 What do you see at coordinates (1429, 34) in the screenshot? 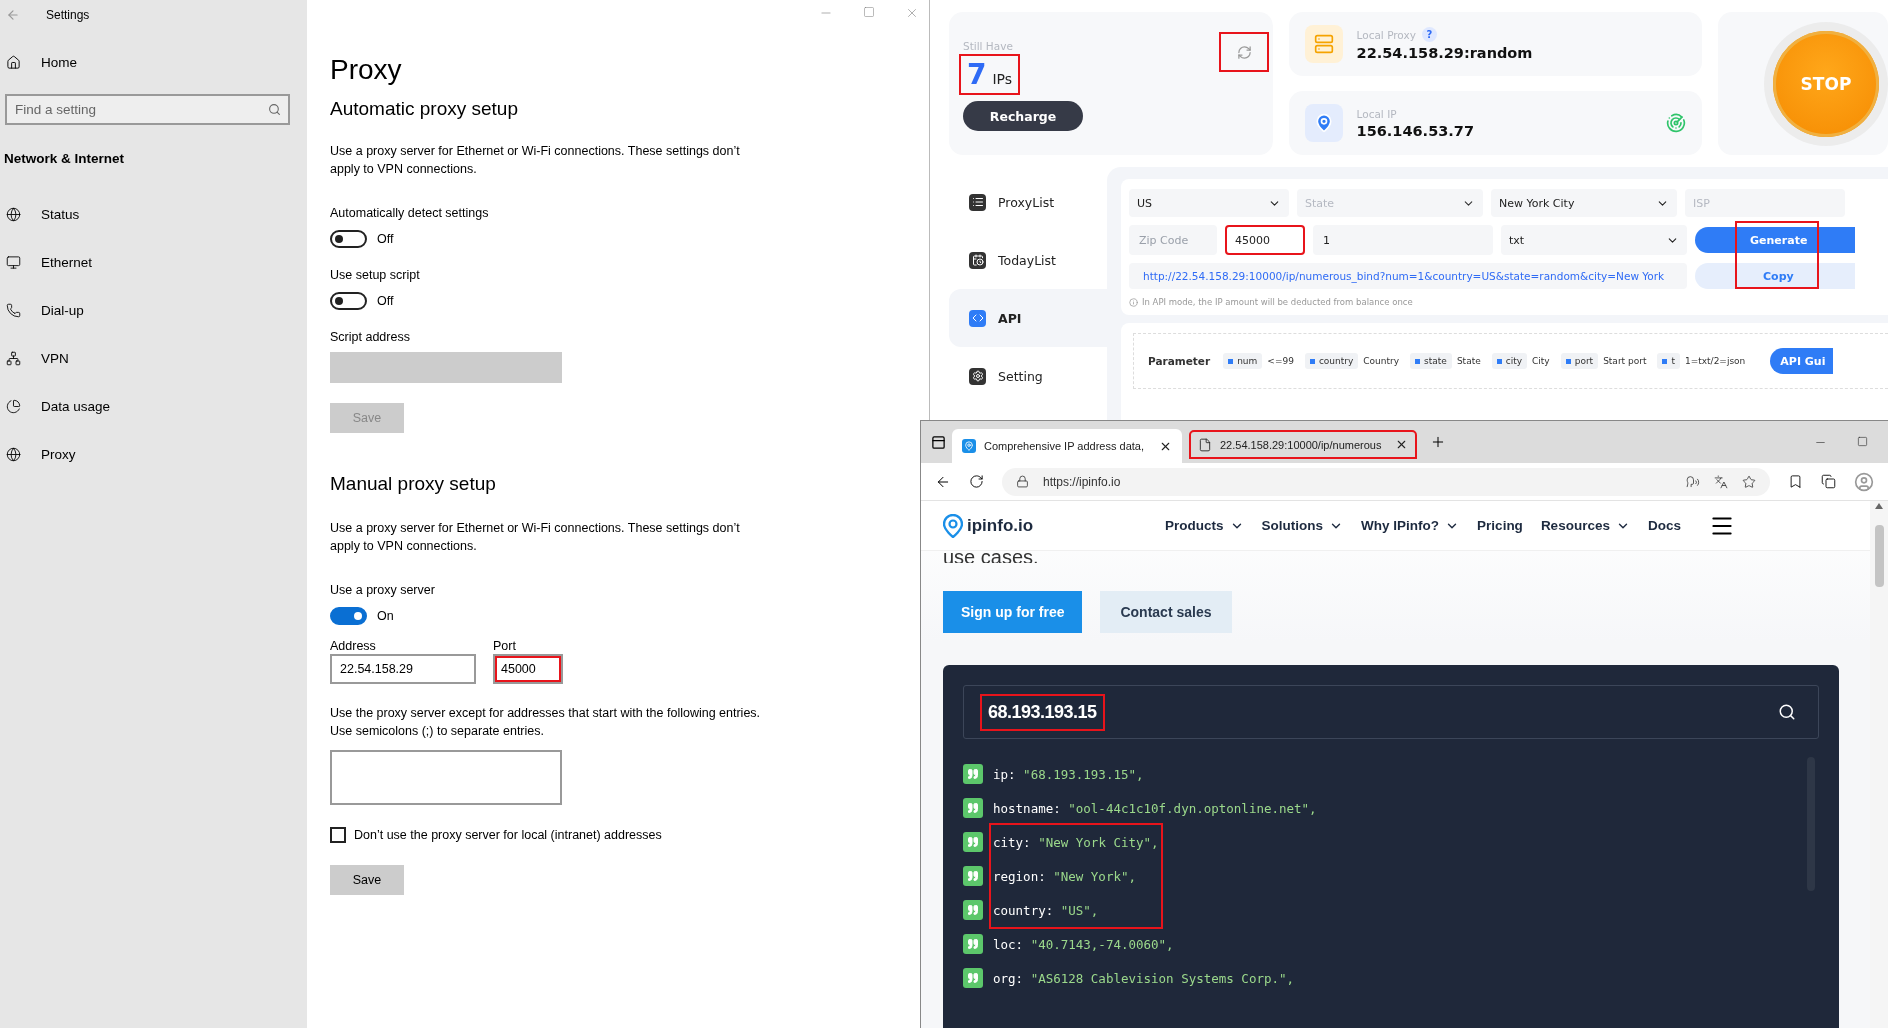
I see `help-badge: ?` at bounding box center [1429, 34].